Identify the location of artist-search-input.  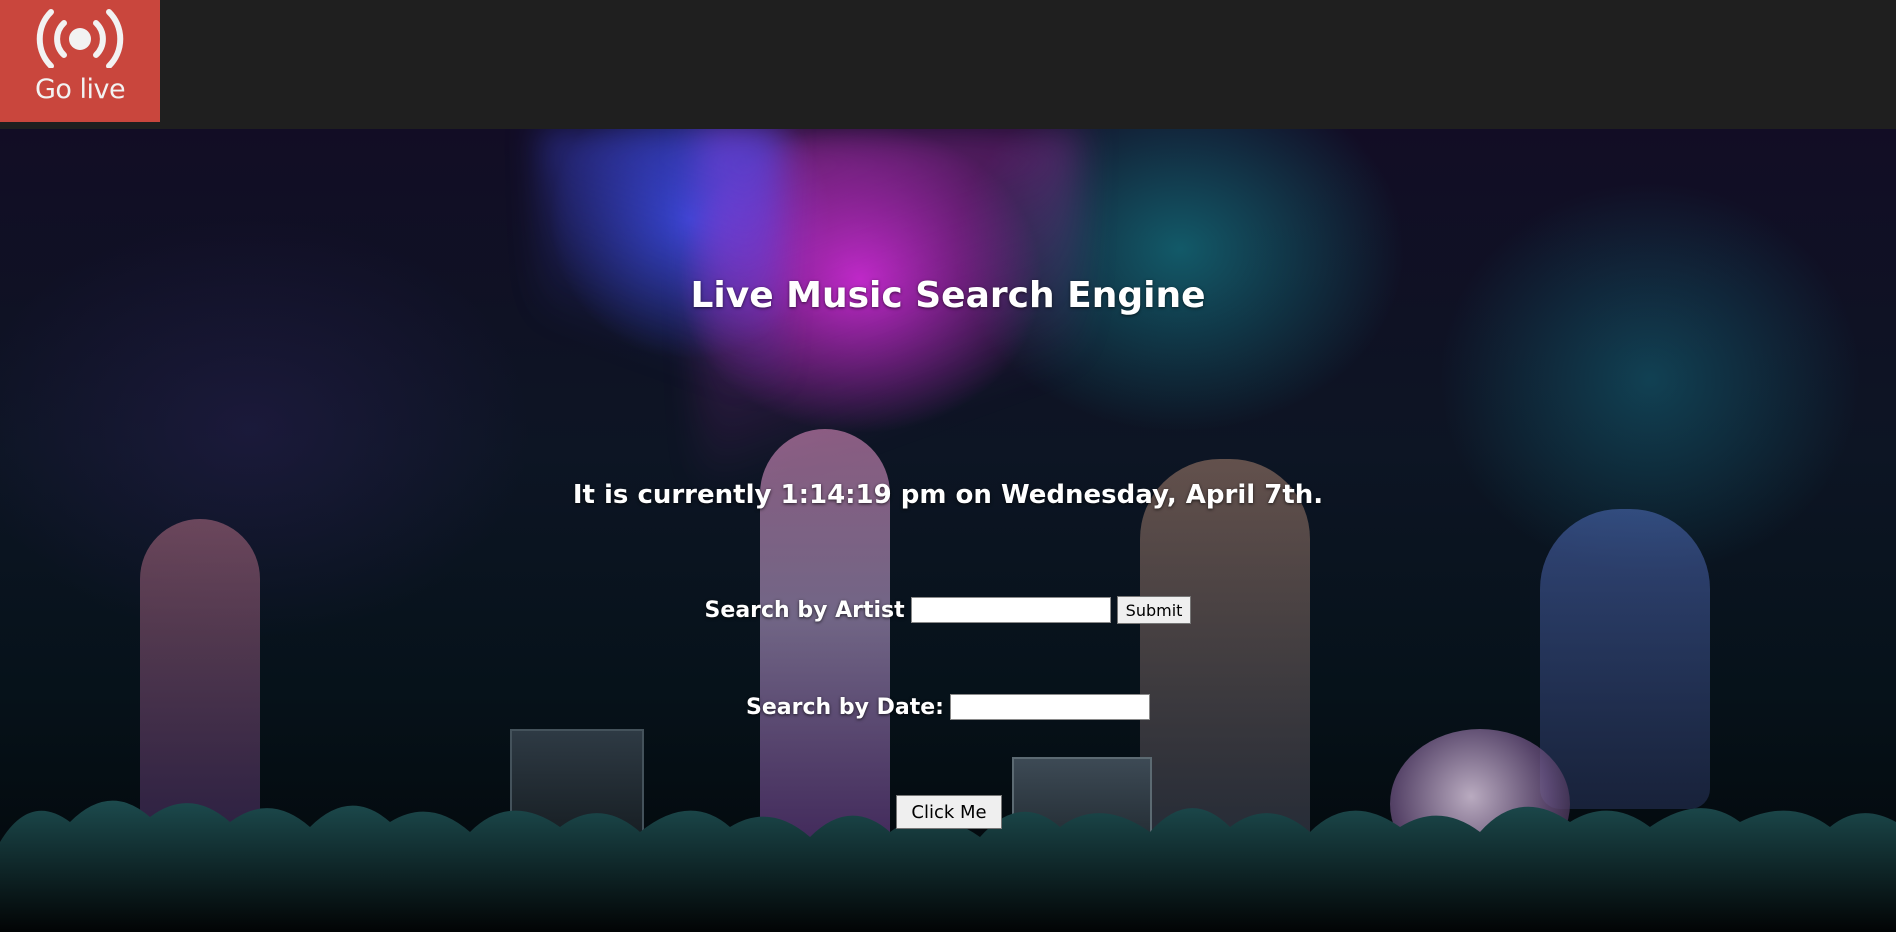
(1010, 610).